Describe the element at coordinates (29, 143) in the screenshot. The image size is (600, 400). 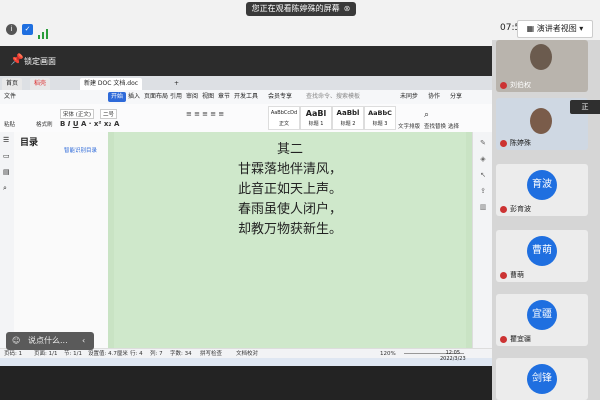
I see `outline-title: 目录` at that location.